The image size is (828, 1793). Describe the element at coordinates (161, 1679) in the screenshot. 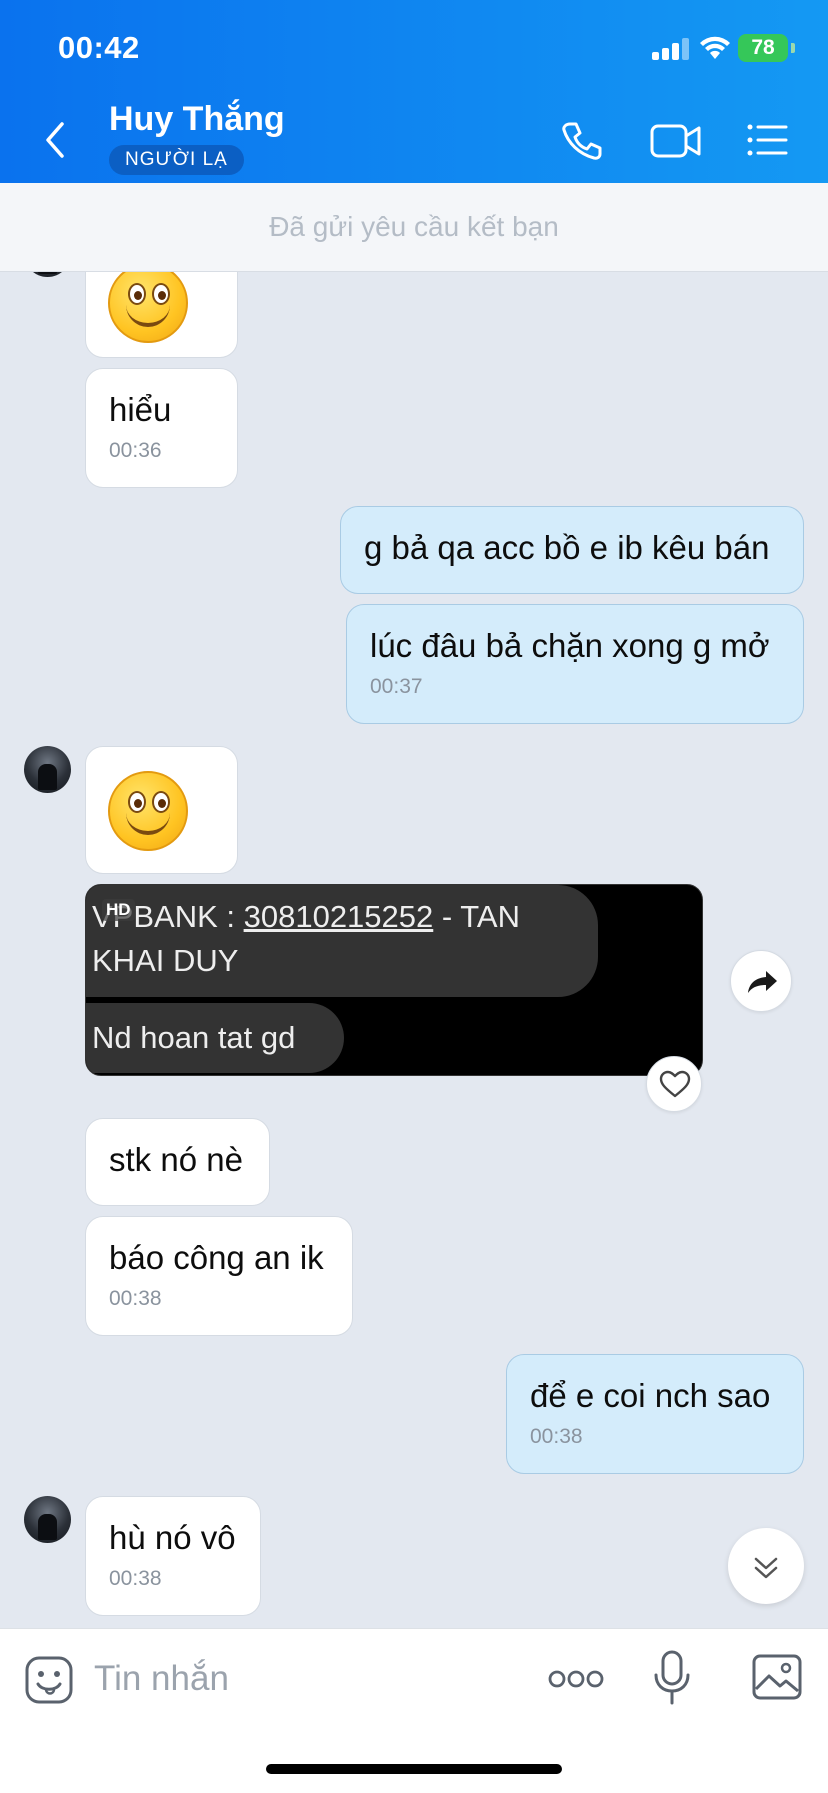

I see `message-input: Tin nhắn` at that location.